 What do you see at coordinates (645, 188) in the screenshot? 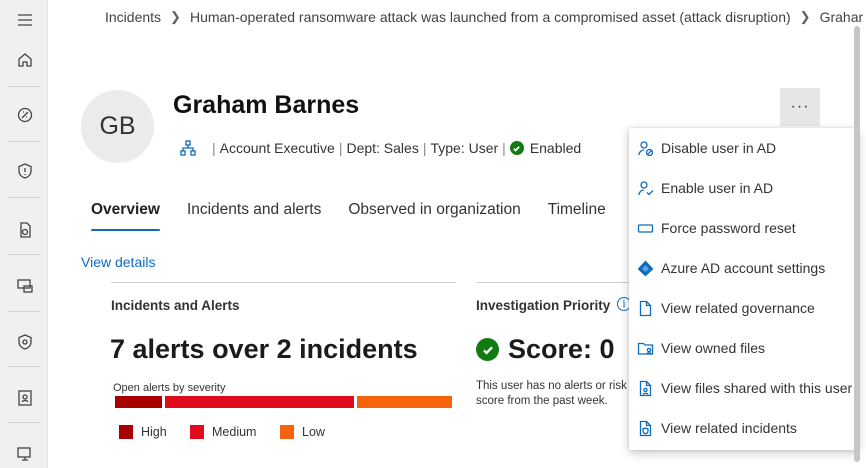
I see `person-check-icon` at bounding box center [645, 188].